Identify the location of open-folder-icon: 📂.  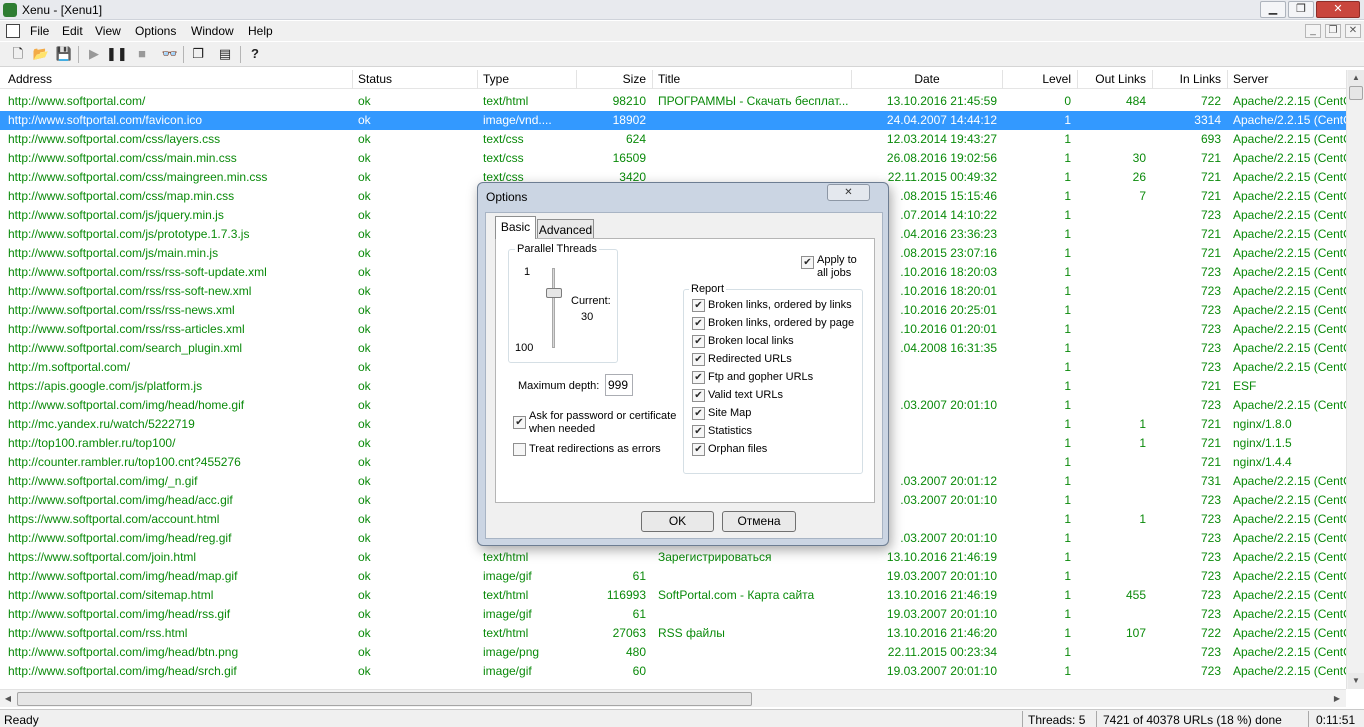
(41, 54).